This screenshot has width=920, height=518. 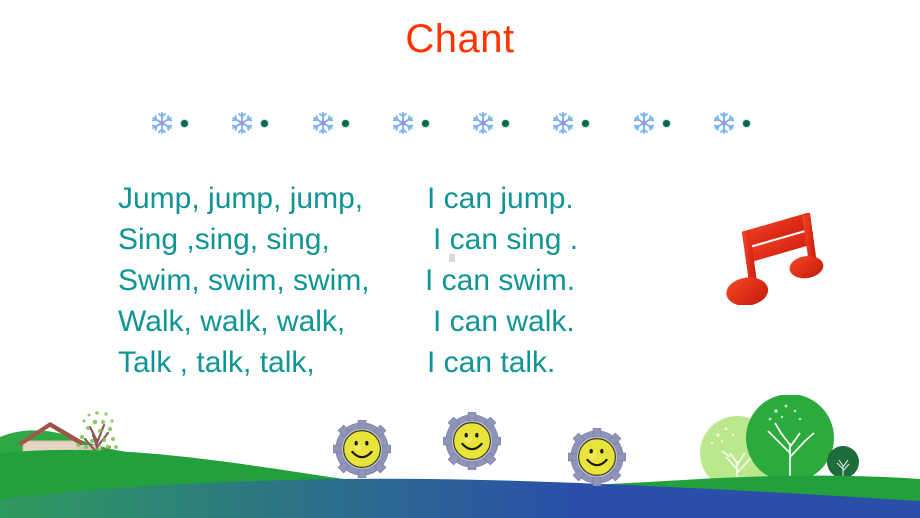 What do you see at coordinates (504, 321) in the screenshot?
I see `lyric-response-phrase: I can walk.` at bounding box center [504, 321].